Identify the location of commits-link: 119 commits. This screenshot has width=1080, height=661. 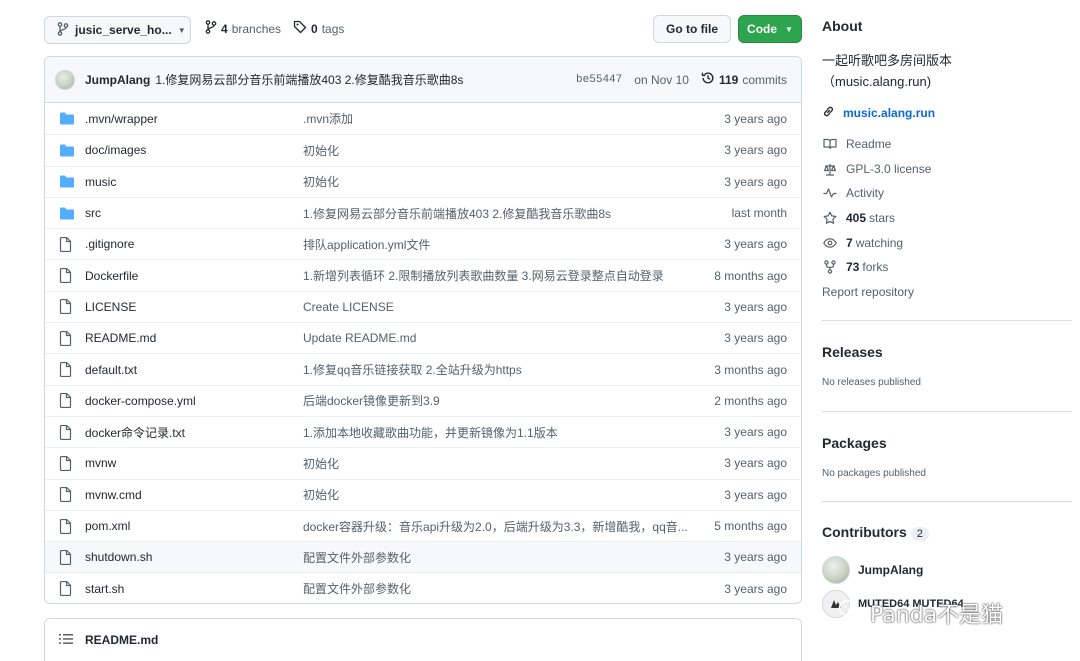
(744, 79).